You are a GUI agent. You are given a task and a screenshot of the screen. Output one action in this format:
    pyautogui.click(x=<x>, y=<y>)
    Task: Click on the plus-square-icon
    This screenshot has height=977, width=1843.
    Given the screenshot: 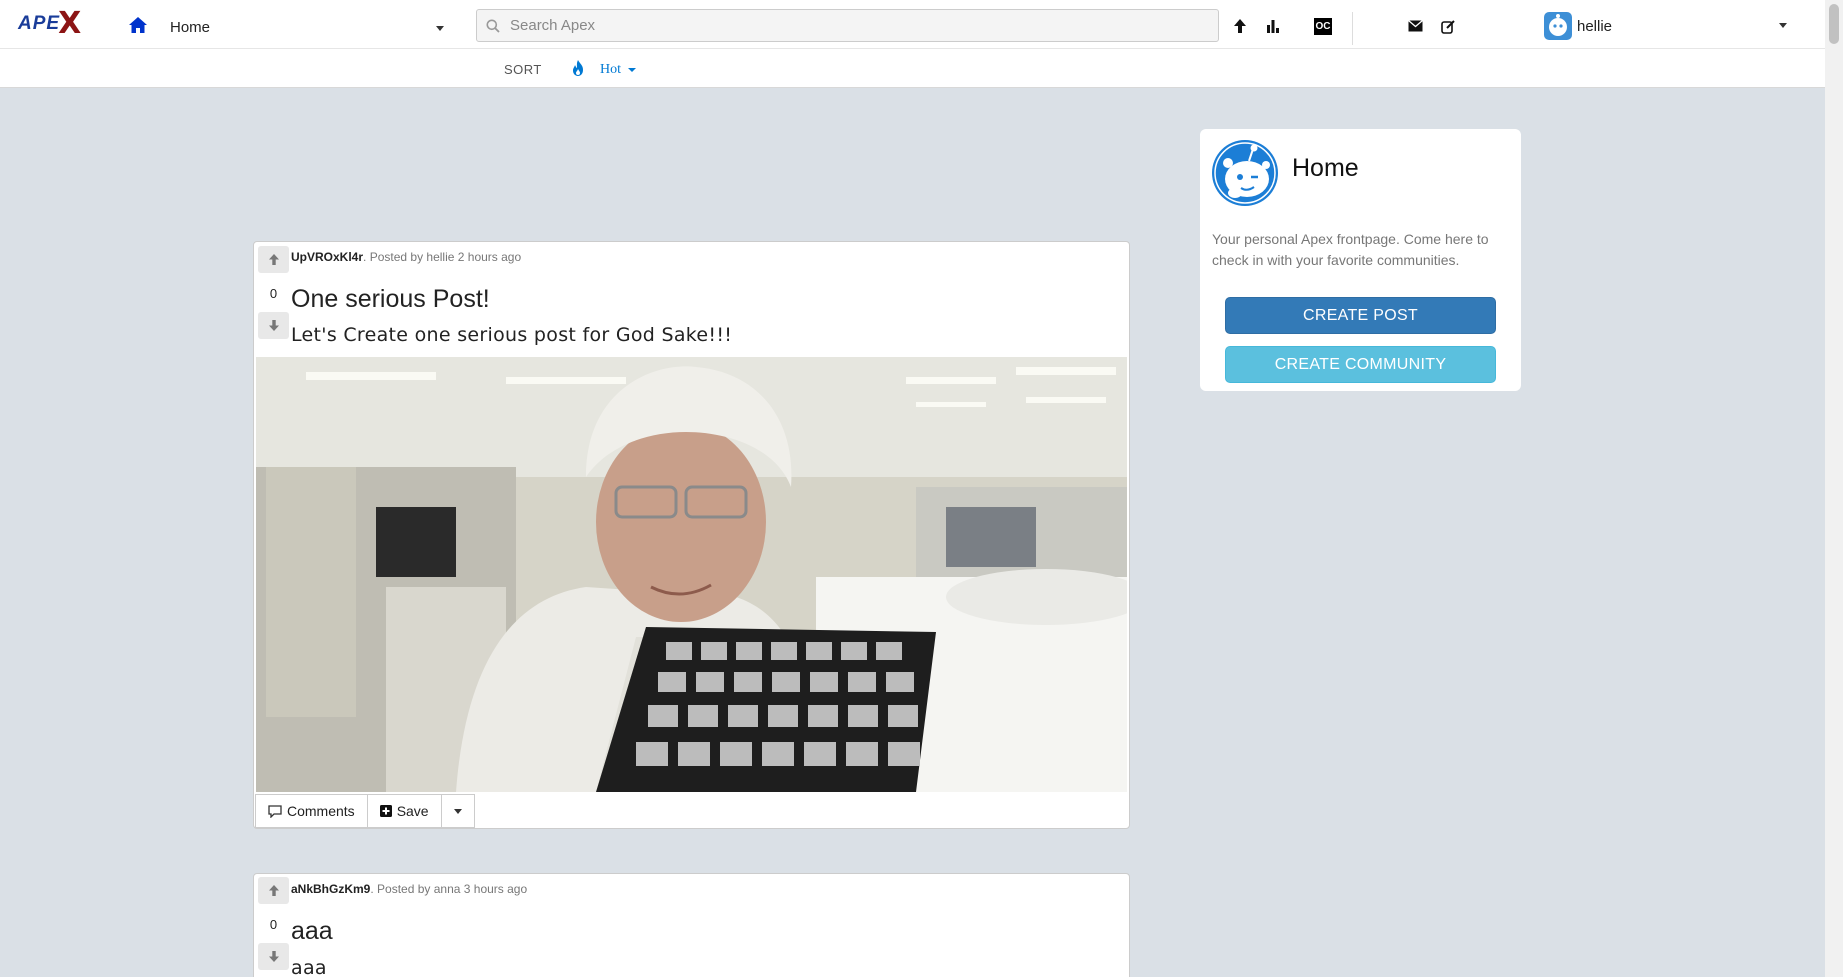 What is the action you would take?
    pyautogui.click(x=385, y=811)
    